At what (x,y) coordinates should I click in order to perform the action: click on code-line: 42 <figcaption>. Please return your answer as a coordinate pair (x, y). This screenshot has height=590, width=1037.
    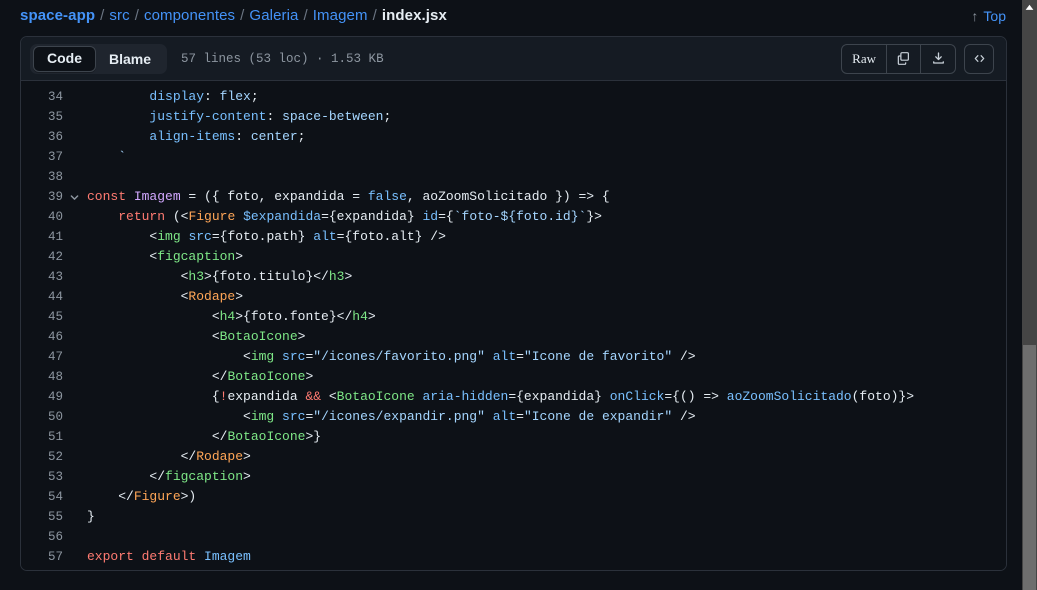
    Looking at the image, I should click on (513, 257).